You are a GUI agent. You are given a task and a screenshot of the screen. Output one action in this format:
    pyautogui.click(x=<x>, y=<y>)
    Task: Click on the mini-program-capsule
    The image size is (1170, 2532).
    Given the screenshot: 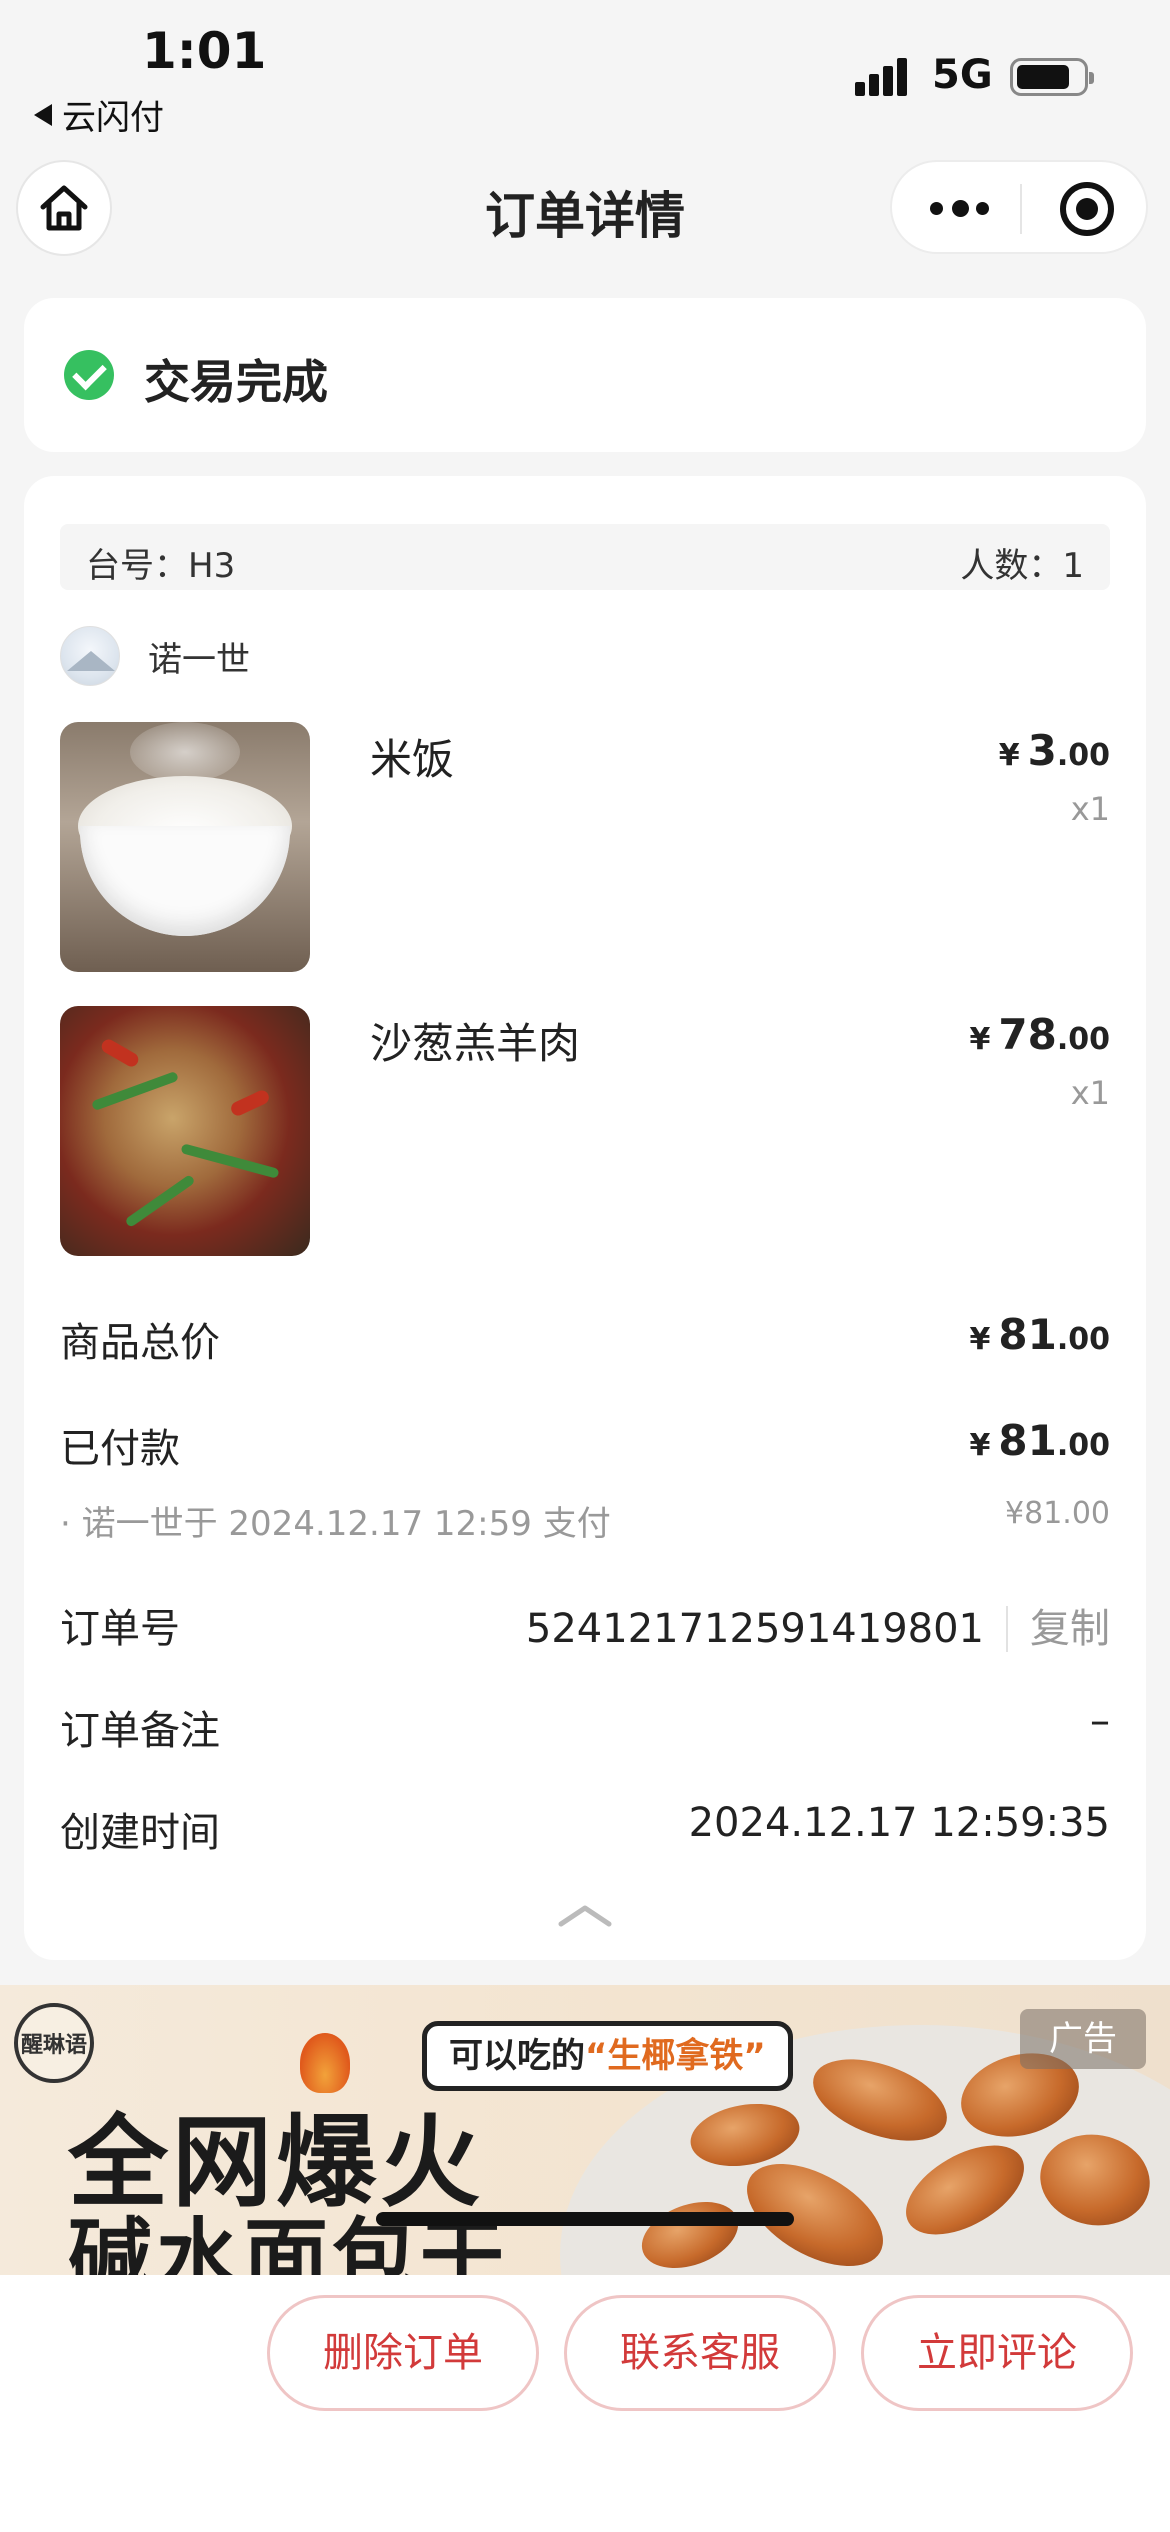 What is the action you would take?
    pyautogui.click(x=1019, y=207)
    